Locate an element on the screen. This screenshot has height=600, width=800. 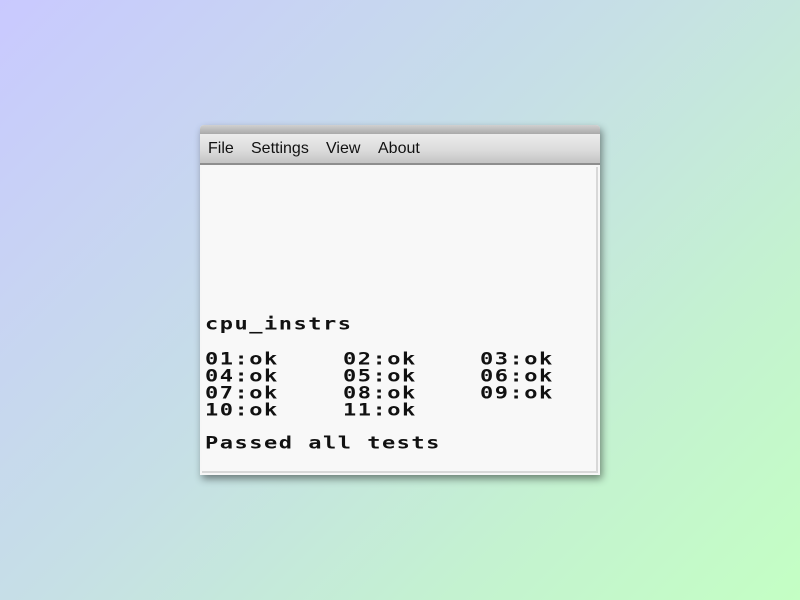
result-04: 04:ok is located at coordinates (242, 376).